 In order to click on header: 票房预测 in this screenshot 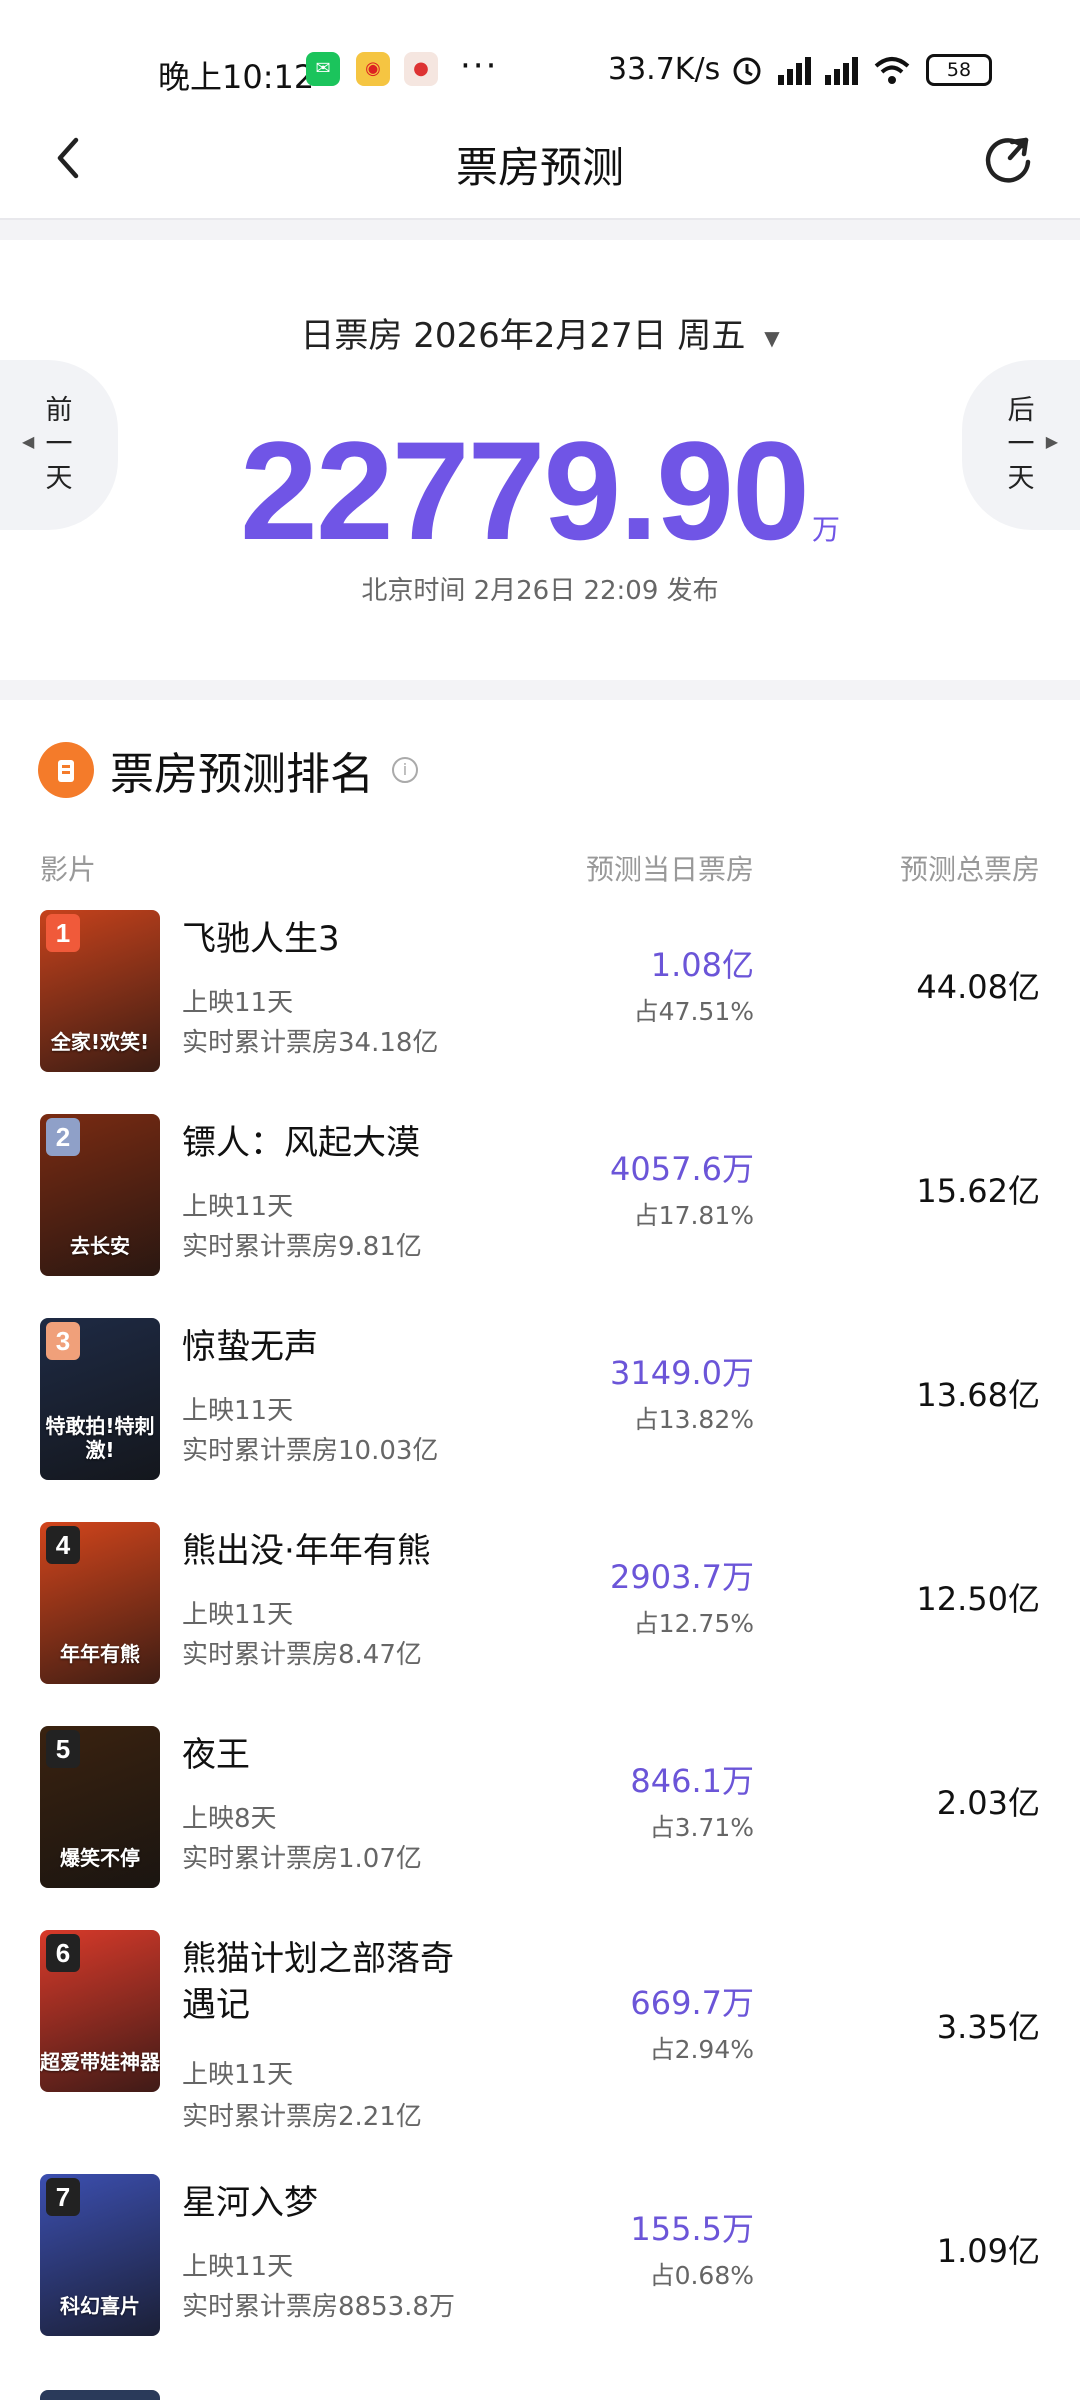, I will do `click(540, 165)`.